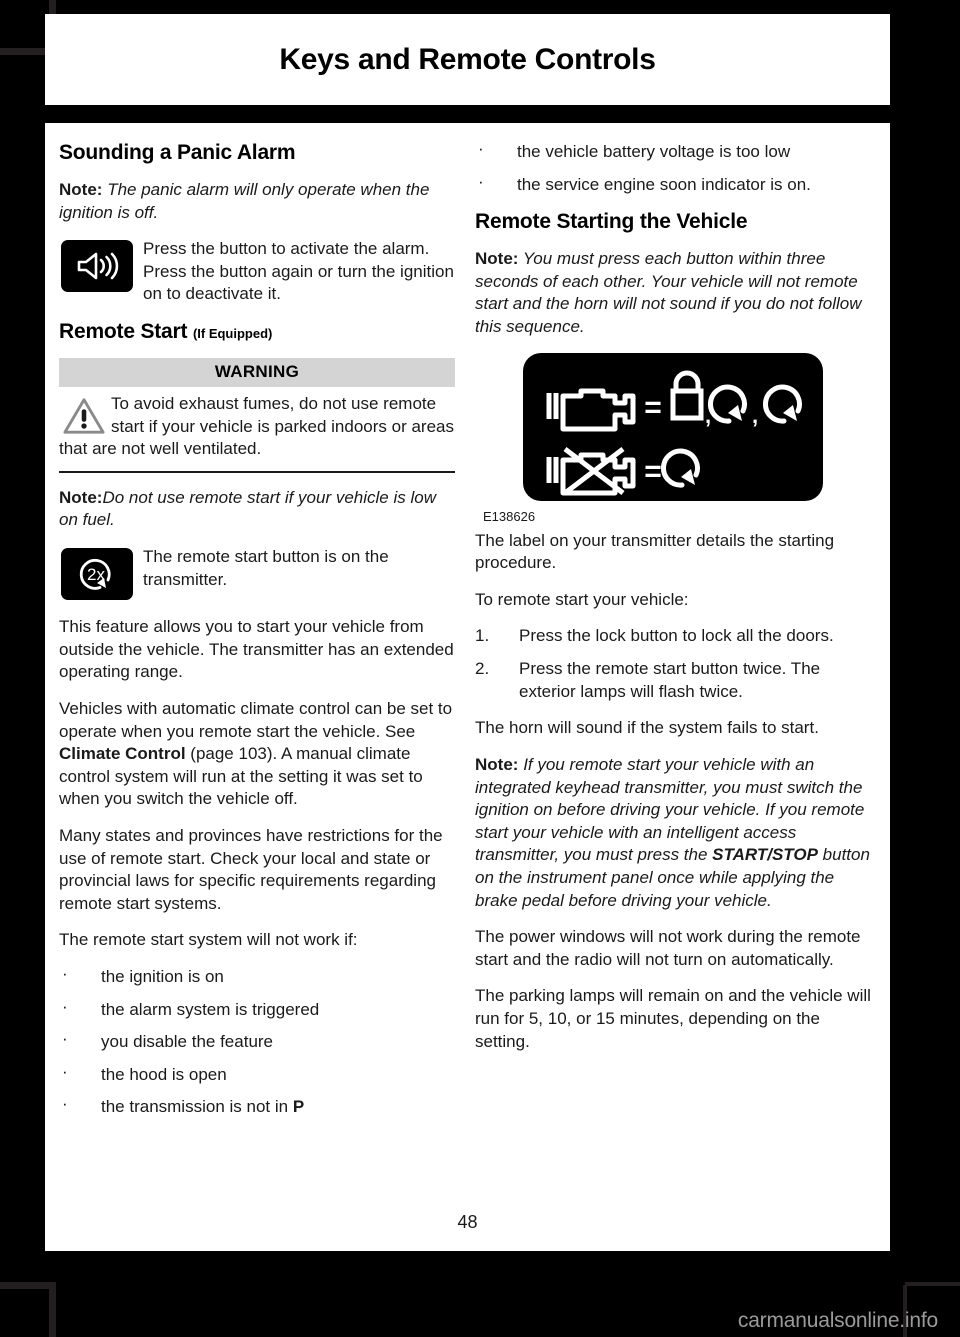 Image resolution: width=960 pixels, height=1337 pixels. I want to click on list-item: the alarm system is triggered, so click(257, 1009).